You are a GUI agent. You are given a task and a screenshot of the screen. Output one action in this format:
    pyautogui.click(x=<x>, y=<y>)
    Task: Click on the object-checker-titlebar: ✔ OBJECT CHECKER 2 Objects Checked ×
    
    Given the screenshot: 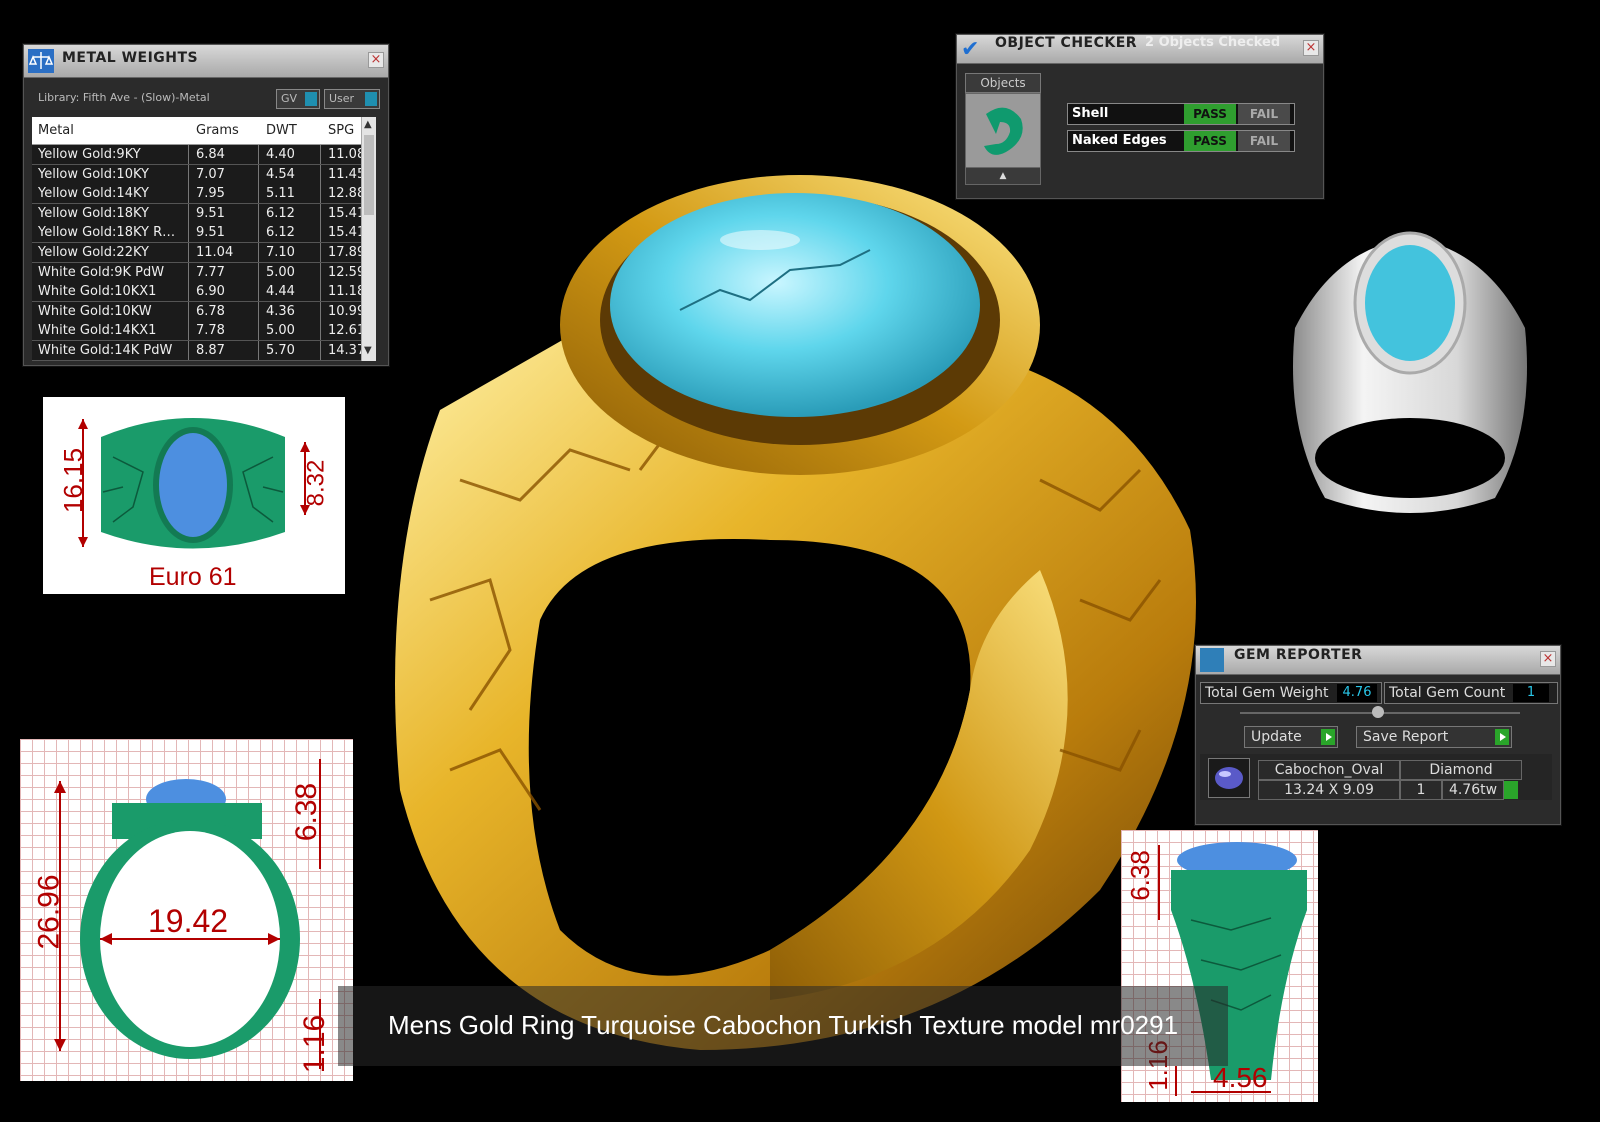 What is the action you would take?
    pyautogui.click(x=1140, y=49)
    